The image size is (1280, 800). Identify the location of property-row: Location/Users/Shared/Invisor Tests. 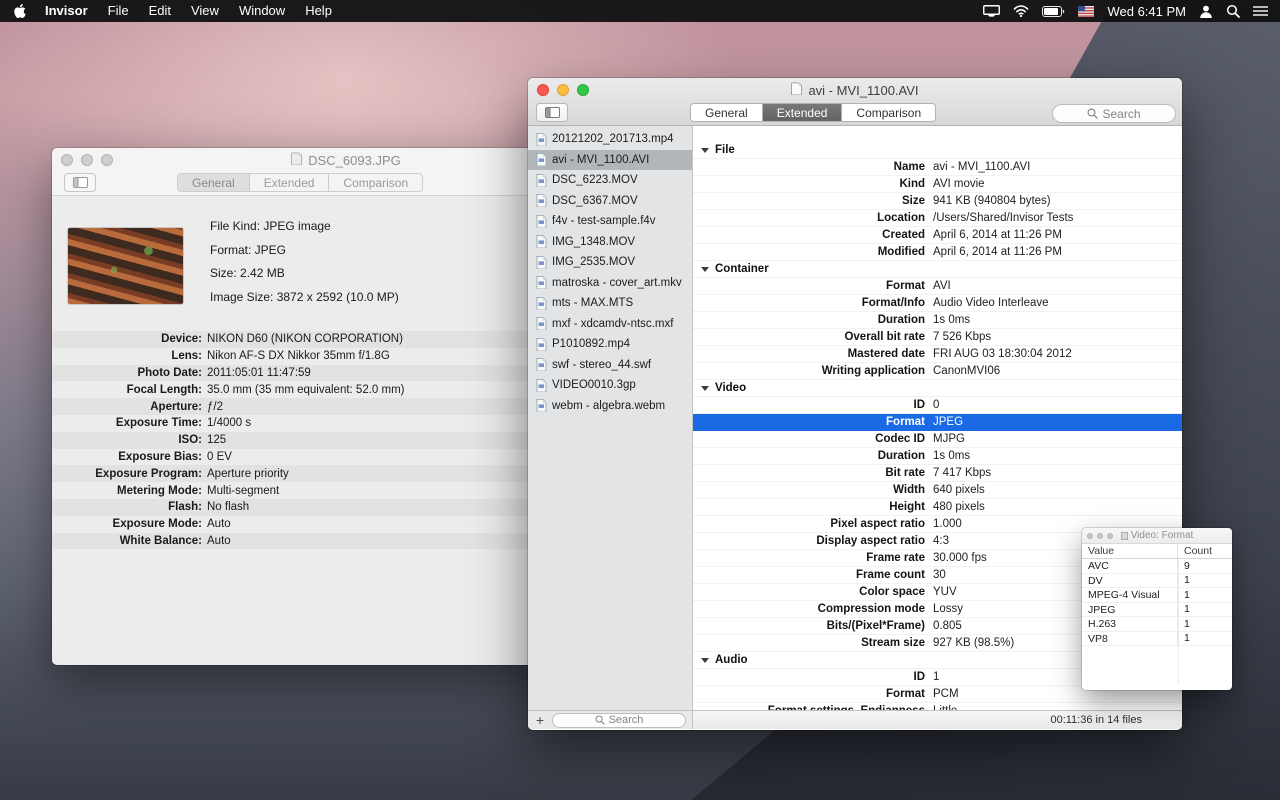
(937, 218).